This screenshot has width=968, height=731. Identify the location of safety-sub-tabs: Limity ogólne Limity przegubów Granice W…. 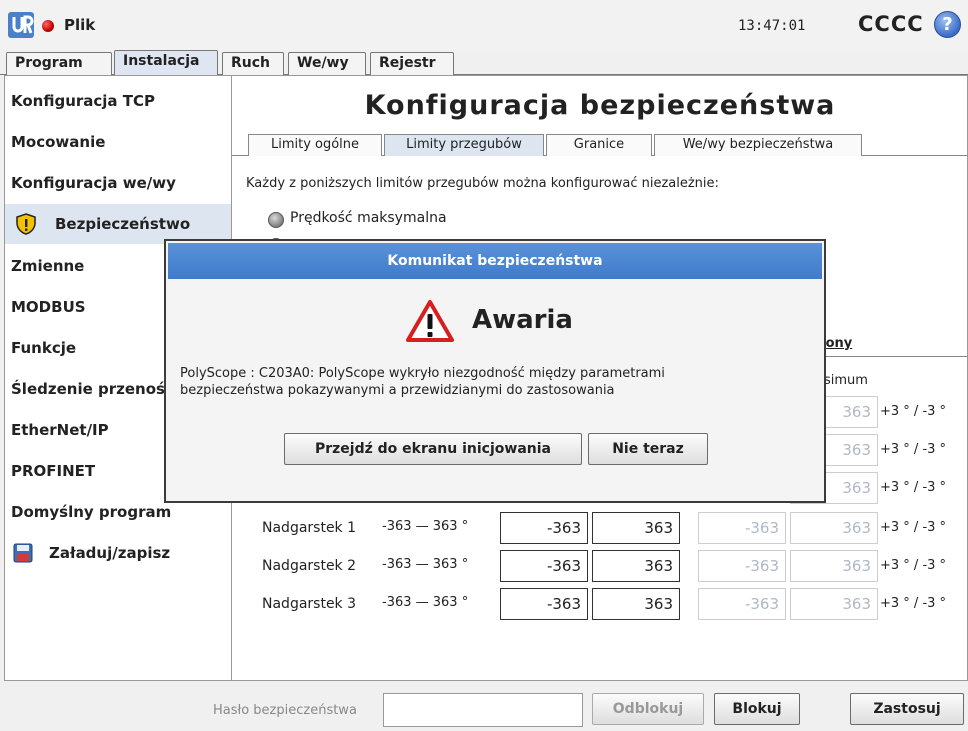
(600, 145).